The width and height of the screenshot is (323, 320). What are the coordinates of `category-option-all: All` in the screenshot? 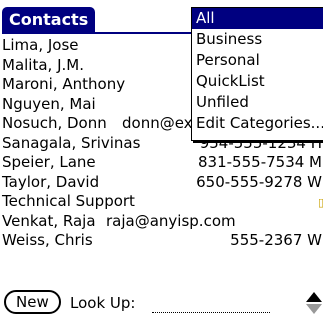 It's located at (257, 18).